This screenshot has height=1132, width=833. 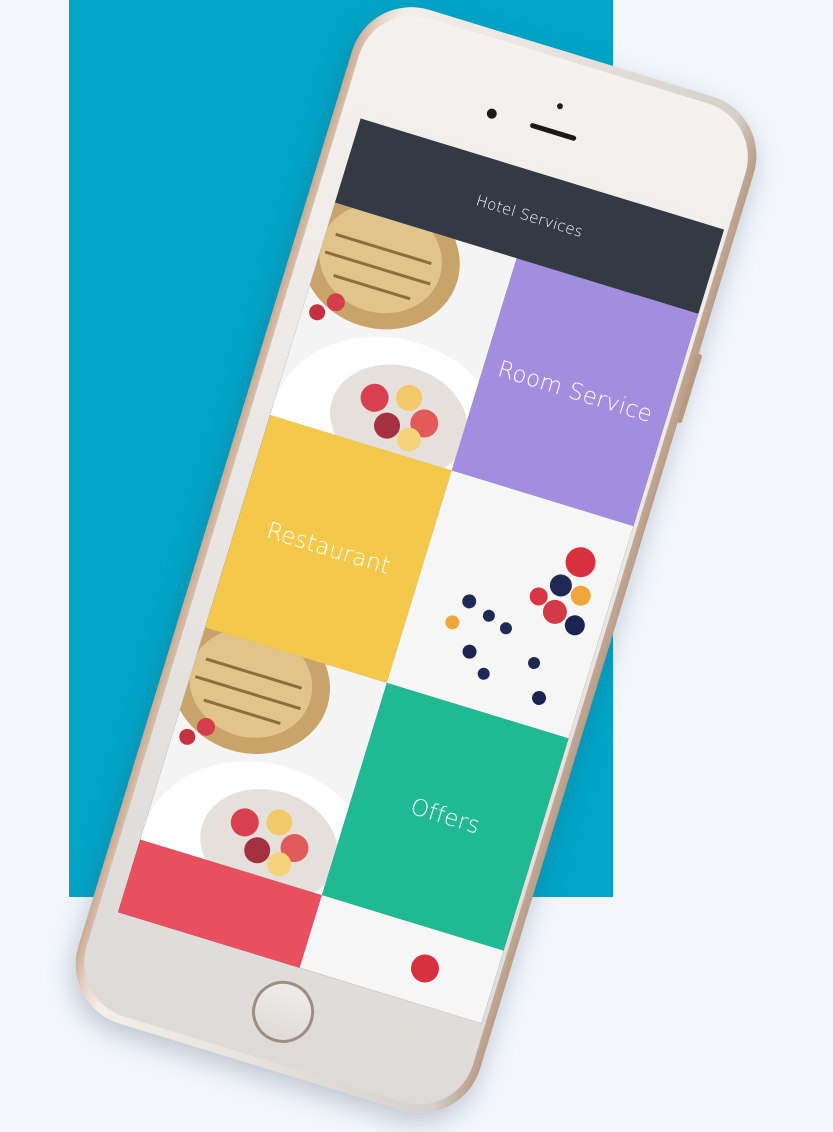 What do you see at coordinates (492, 113) in the screenshot?
I see `front-camera-icon` at bounding box center [492, 113].